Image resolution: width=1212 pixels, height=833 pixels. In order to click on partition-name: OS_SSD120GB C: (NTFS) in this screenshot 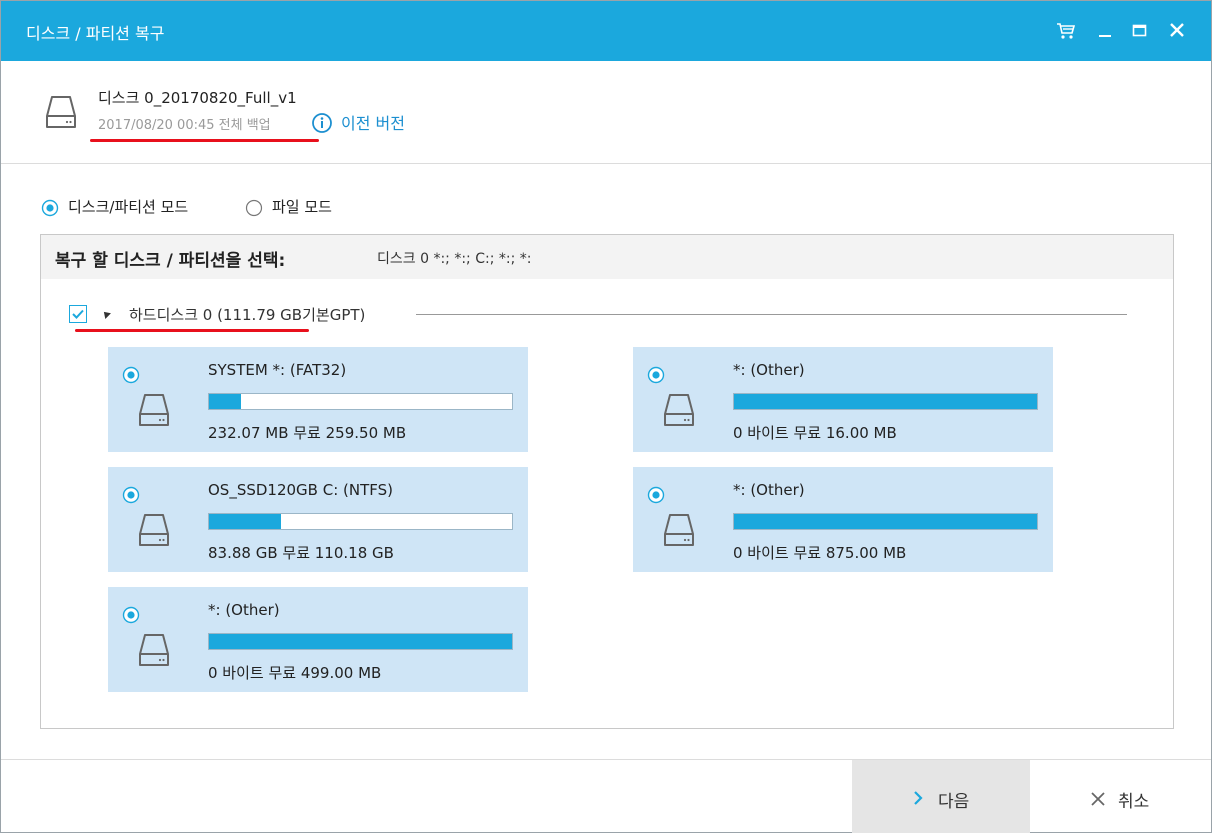, I will do `click(301, 490)`.